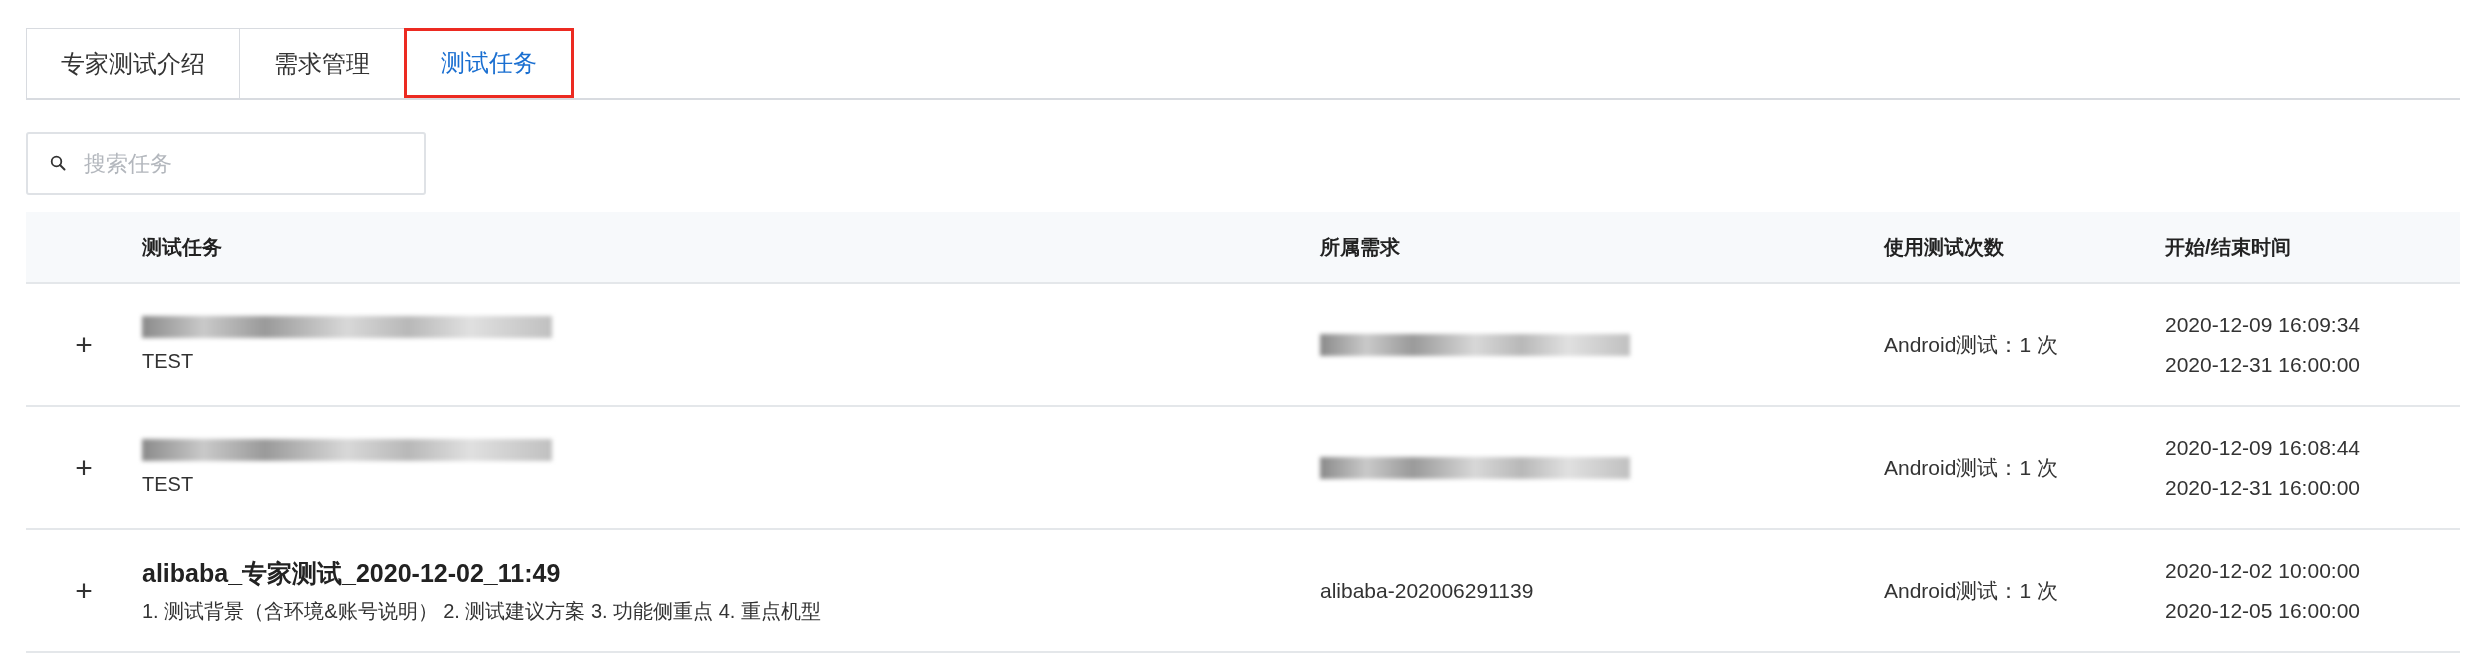  What do you see at coordinates (489, 63) in the screenshot?
I see `tab: 测试任务` at bounding box center [489, 63].